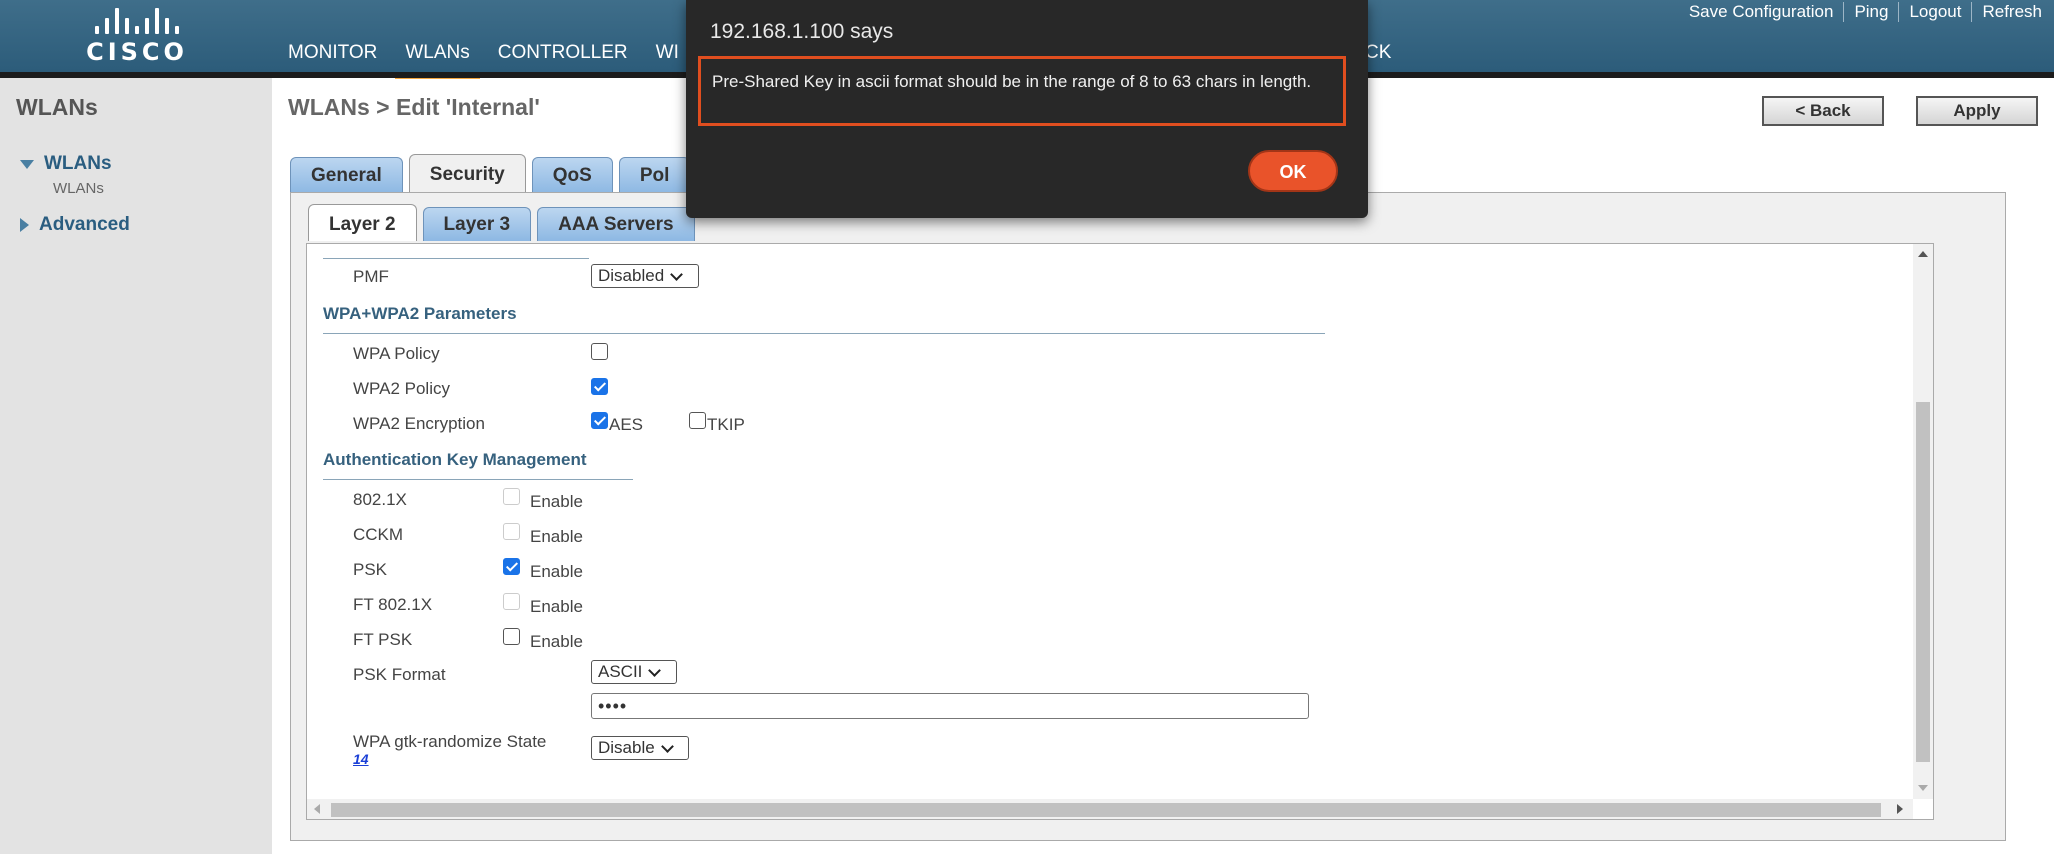 This screenshot has height=854, width=2054. I want to click on tab-general: General, so click(346, 175).